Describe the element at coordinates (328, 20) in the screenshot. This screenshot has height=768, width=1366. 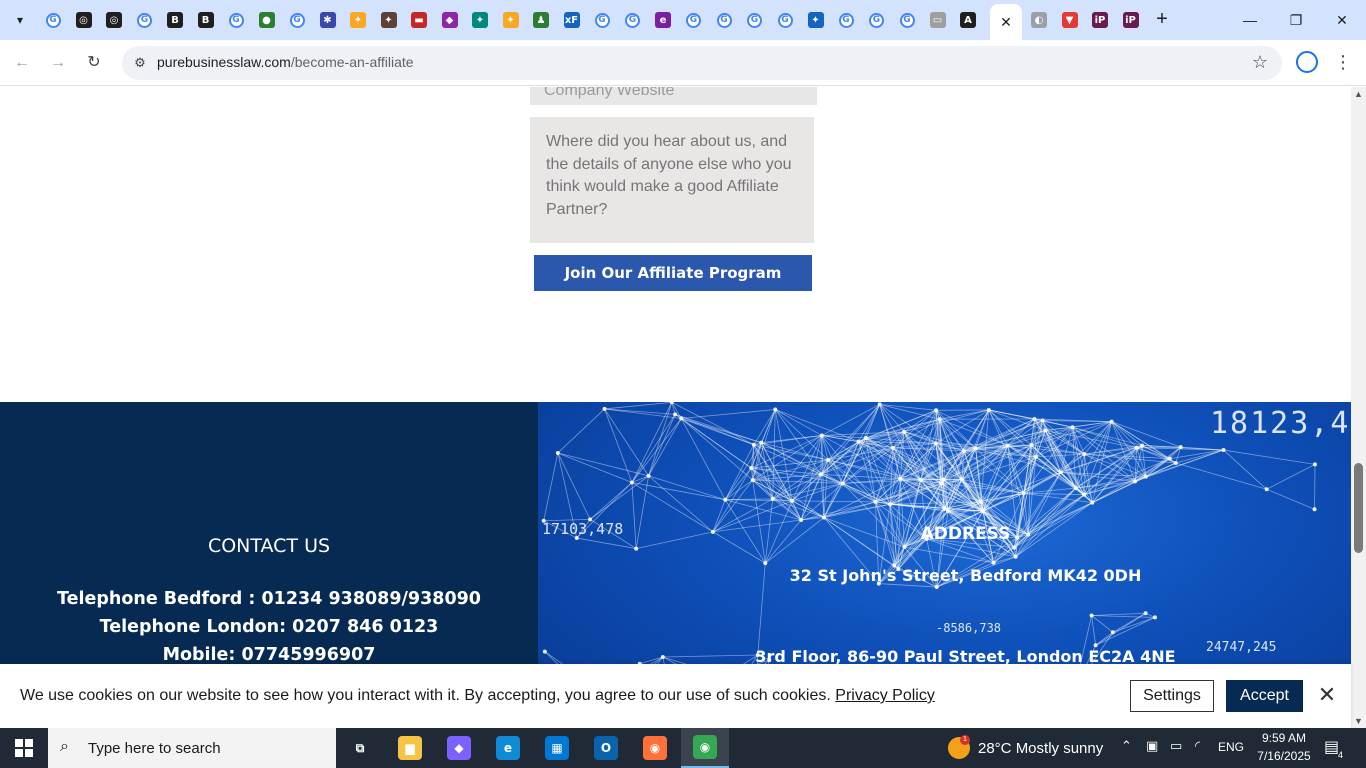
I see `browser-tab: ✱` at that location.